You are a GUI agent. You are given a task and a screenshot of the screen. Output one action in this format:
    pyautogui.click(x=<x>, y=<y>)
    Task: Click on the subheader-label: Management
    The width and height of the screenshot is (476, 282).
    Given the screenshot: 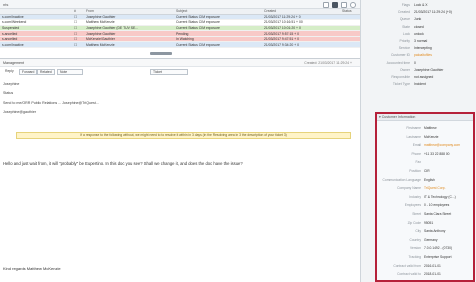 What is the action you would take?
    pyautogui.click(x=13, y=63)
    